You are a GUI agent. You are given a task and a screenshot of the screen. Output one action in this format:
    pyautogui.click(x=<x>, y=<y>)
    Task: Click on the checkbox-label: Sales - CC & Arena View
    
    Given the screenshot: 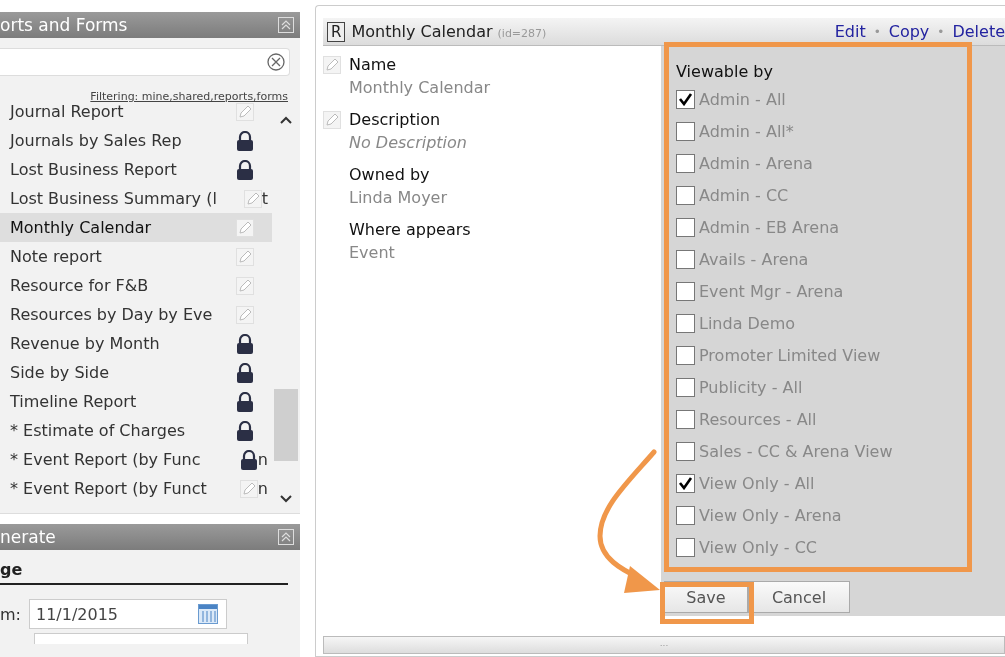 What is the action you would take?
    pyautogui.click(x=796, y=451)
    